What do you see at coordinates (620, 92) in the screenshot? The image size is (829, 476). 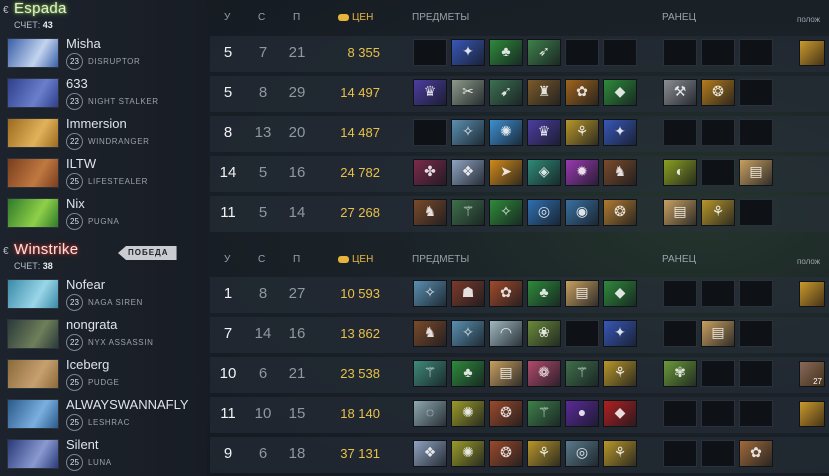 I see `item-slot: ◆` at bounding box center [620, 92].